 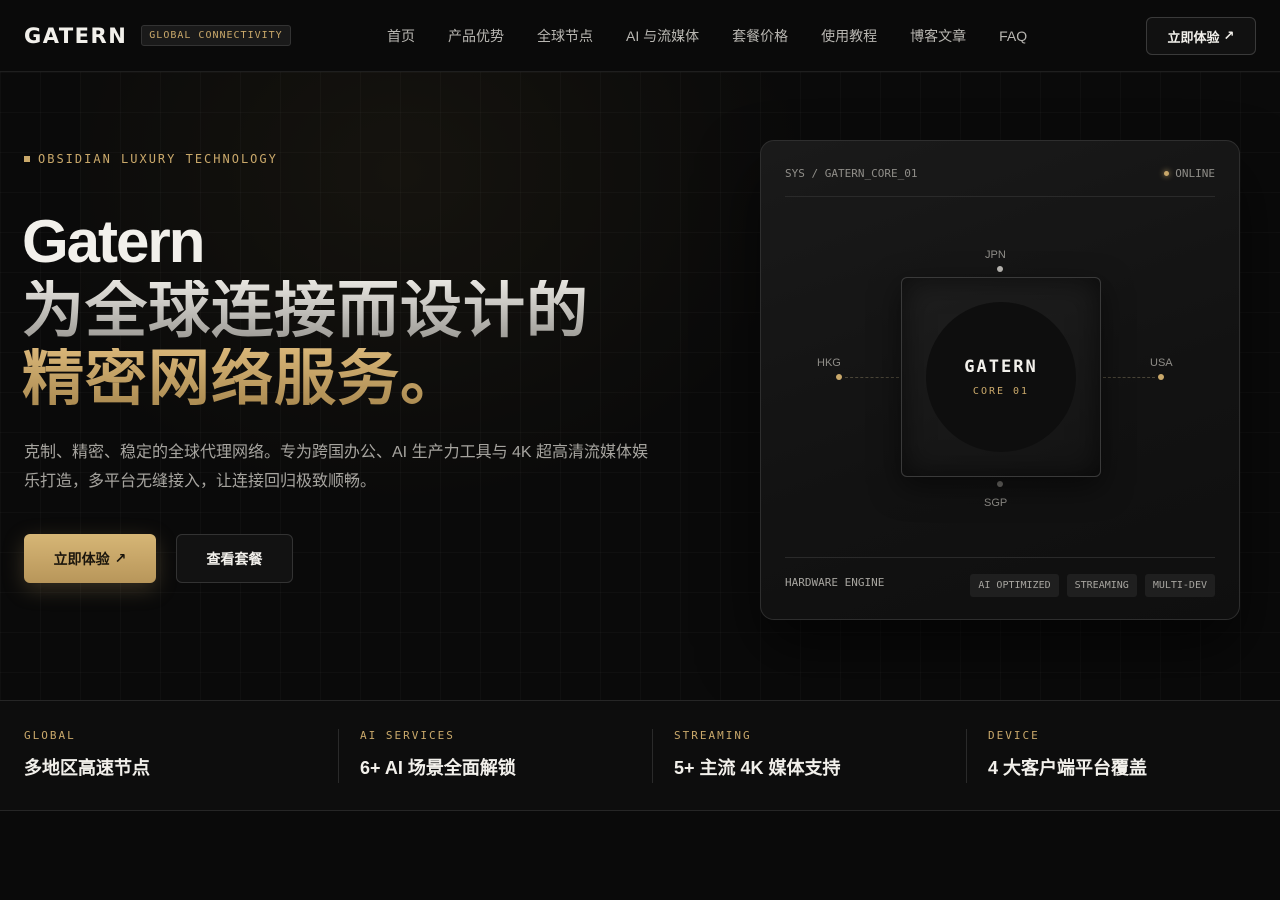 I want to click on status-led-icon, so click(x=1167, y=173).